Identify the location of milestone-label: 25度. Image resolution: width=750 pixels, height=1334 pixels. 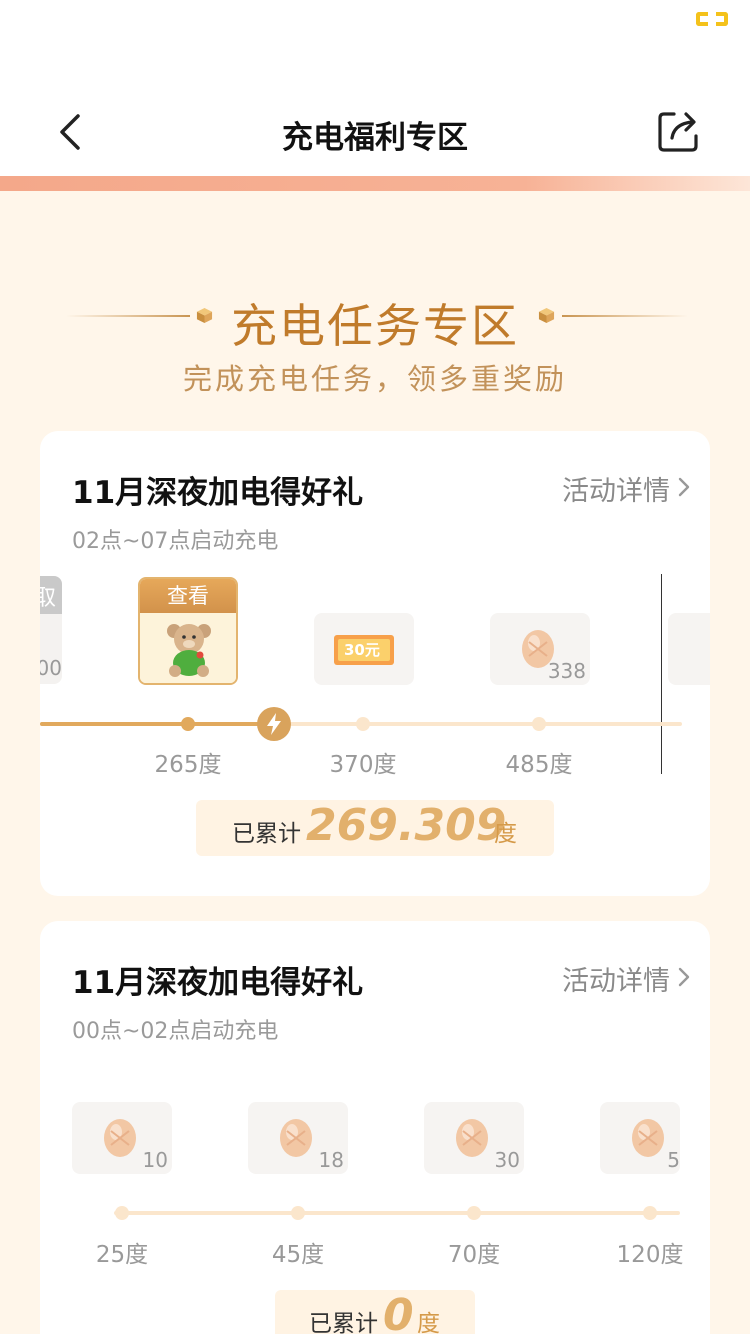
(122, 1255).